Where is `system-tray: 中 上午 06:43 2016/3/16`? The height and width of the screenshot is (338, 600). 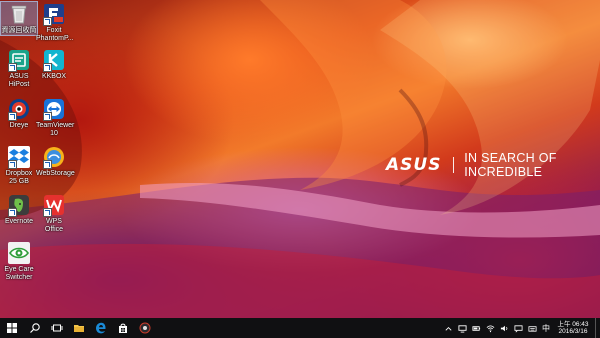 system-tray: 中 上午 06:43 2016/3/16 is located at coordinates (520, 328).